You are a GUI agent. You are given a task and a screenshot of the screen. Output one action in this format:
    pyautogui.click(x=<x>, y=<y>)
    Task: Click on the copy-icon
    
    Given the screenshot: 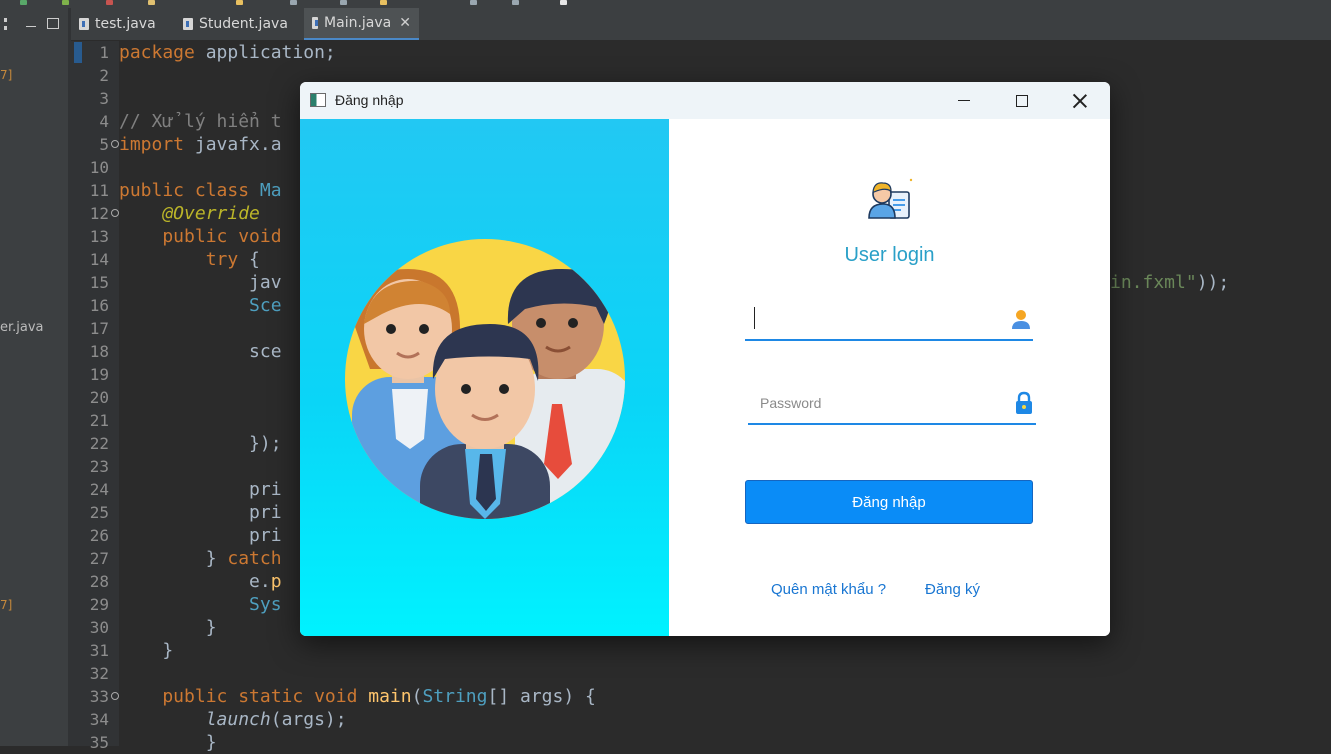 What is the action you would take?
    pyautogui.click(x=343, y=2)
    